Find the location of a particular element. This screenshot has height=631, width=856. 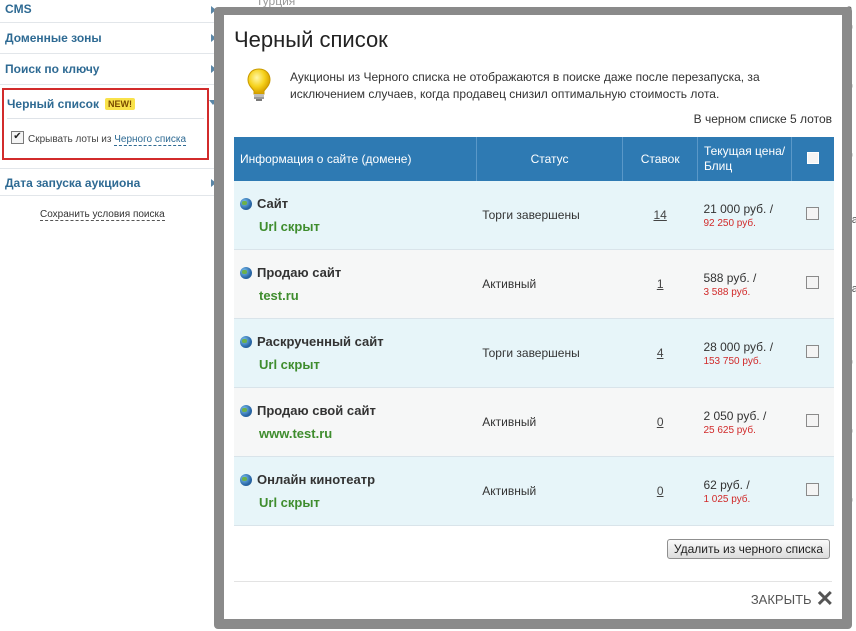

price-cell: 588 руб. / 3 588 руб. is located at coordinates (744, 284).